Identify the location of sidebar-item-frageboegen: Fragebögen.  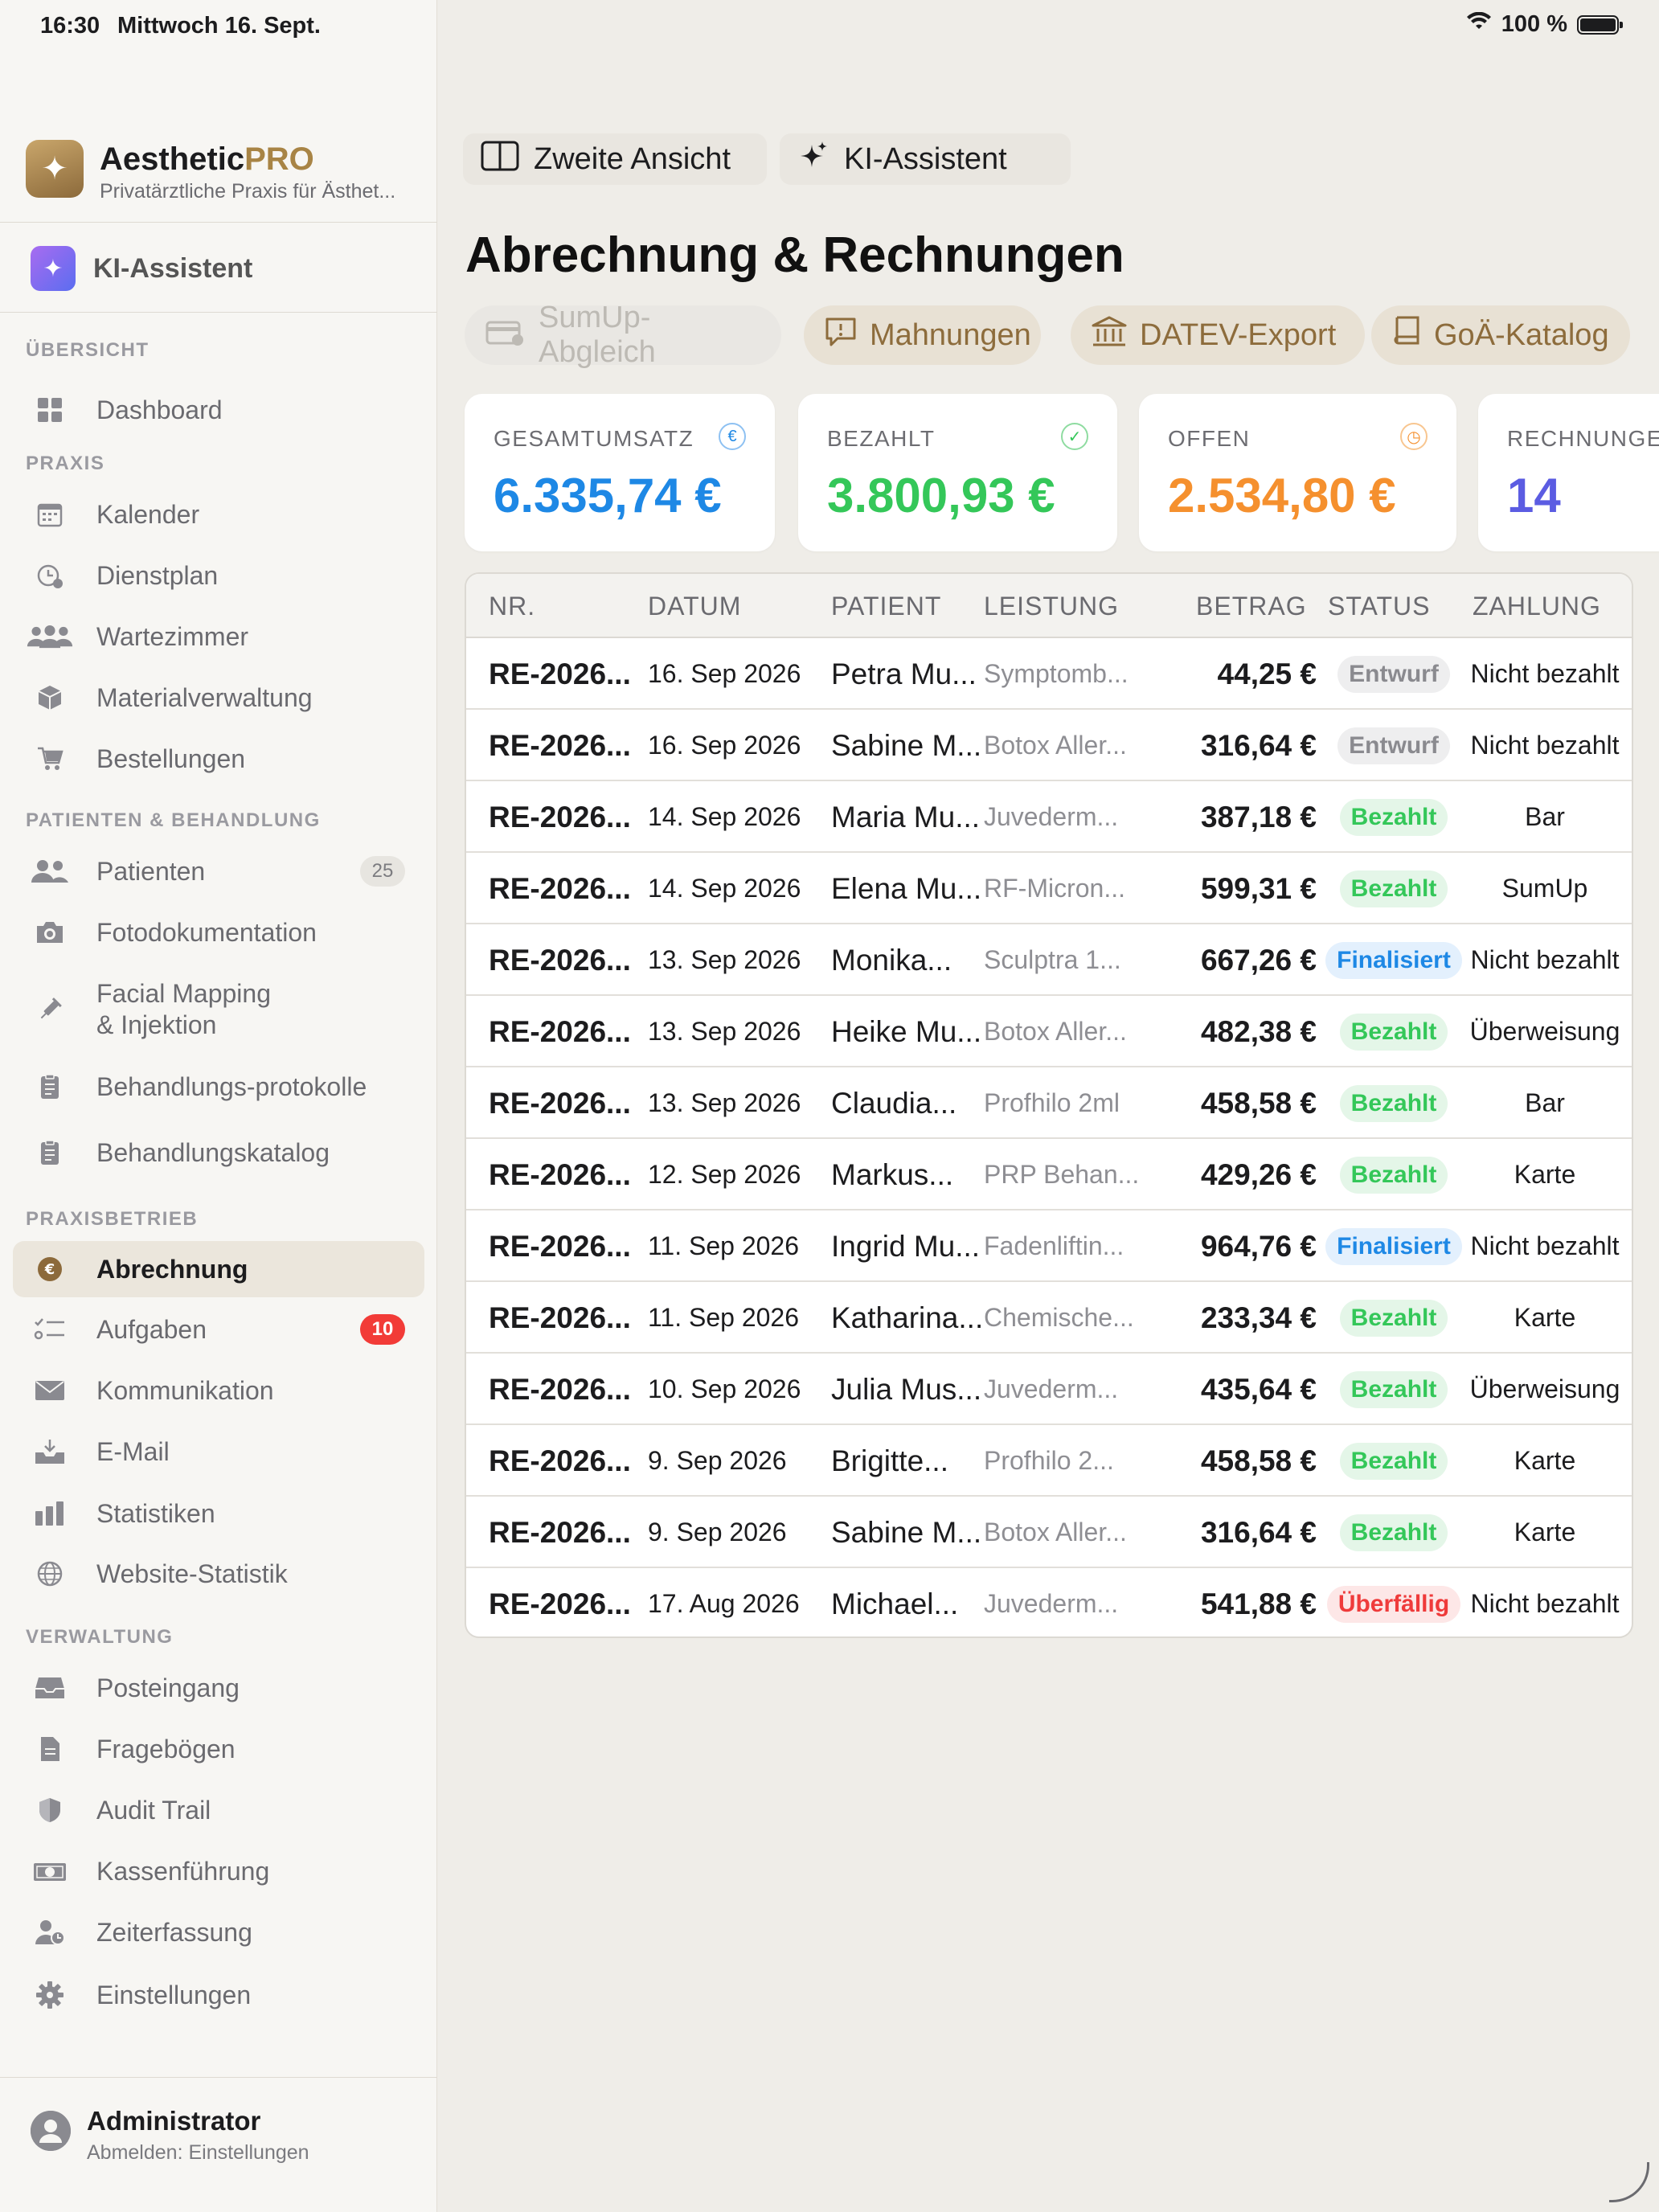
(218, 1749).